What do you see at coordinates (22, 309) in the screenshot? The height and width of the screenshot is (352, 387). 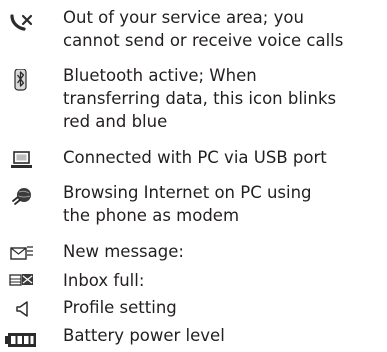 I see `profile-speaker-icon` at bounding box center [22, 309].